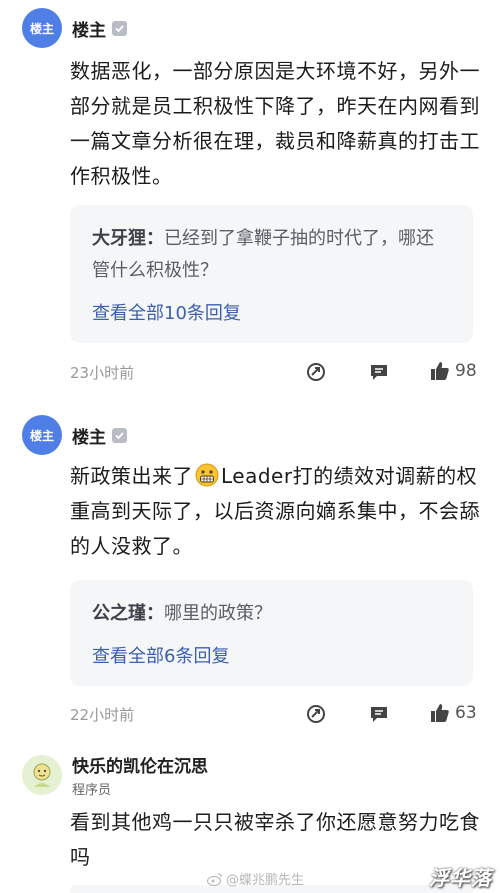 Image resolution: width=500 pixels, height=893 pixels. What do you see at coordinates (128, 238) in the screenshot?
I see `reply-author: 大牙狸：` at bounding box center [128, 238].